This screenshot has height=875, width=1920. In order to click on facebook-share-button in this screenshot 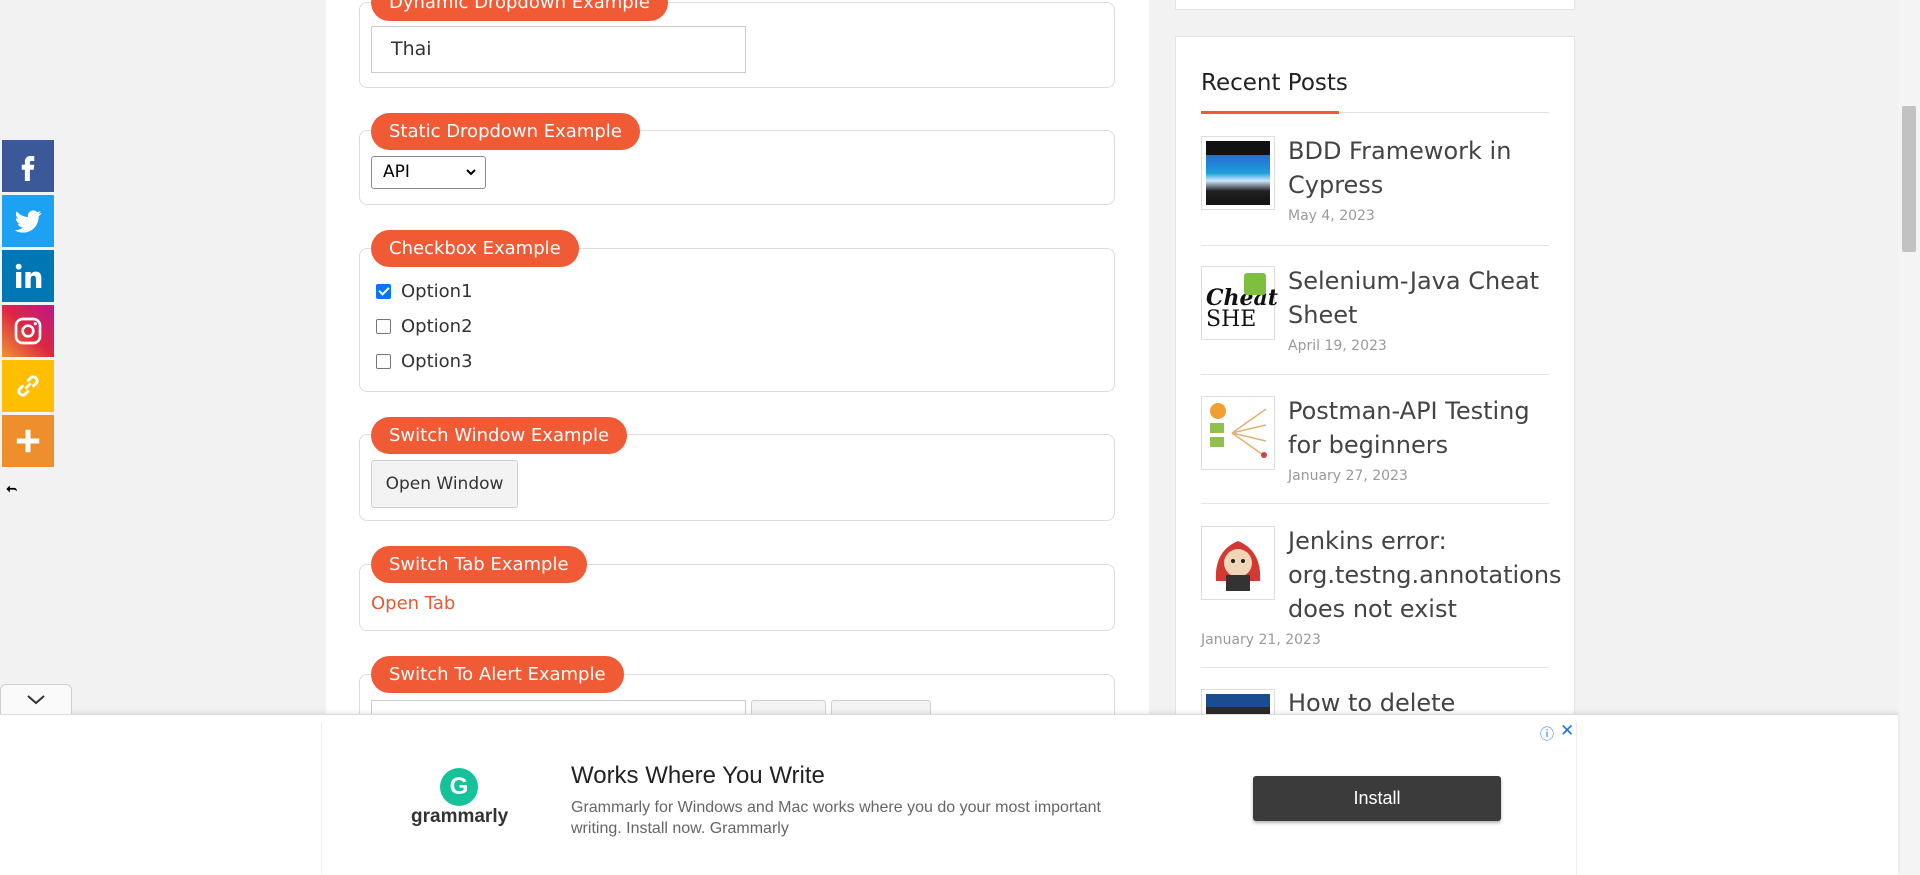, I will do `click(28, 166)`.